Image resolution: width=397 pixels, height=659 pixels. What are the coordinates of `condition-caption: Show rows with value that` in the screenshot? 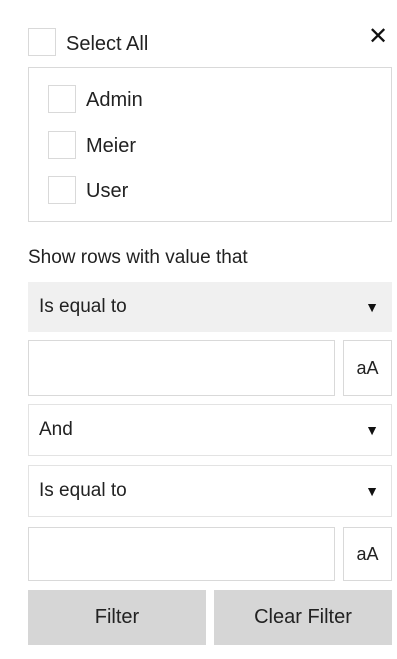 It's located at (138, 257).